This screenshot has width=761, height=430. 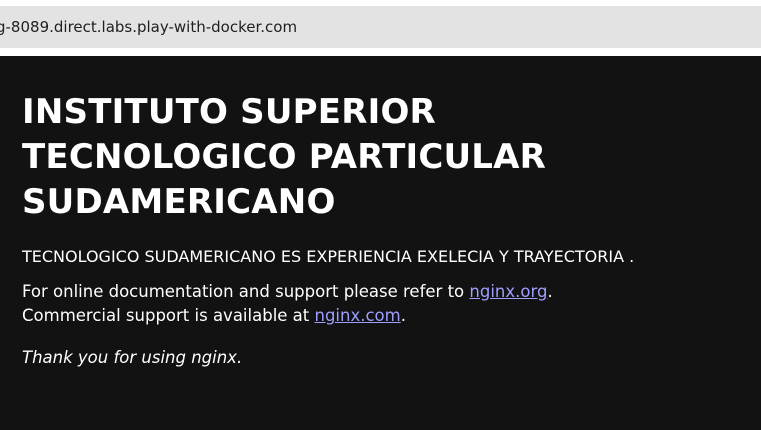 I want to click on toolbar-divider, so click(x=380, y=52).